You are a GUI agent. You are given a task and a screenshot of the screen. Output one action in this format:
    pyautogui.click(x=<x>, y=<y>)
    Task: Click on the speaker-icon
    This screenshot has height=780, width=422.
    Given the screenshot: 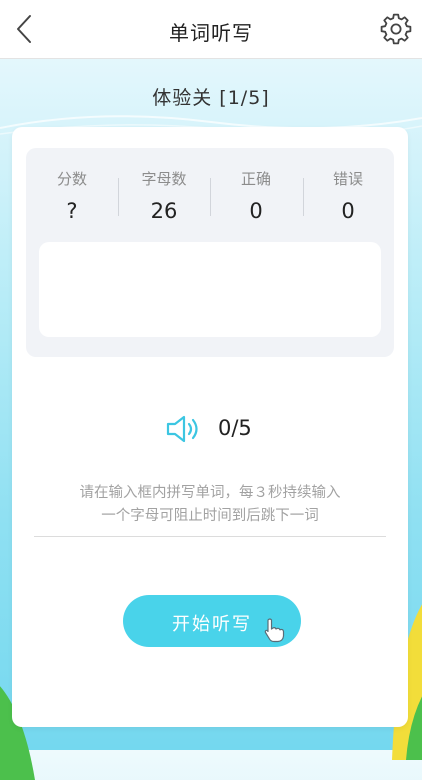 What is the action you would take?
    pyautogui.click(x=184, y=429)
    